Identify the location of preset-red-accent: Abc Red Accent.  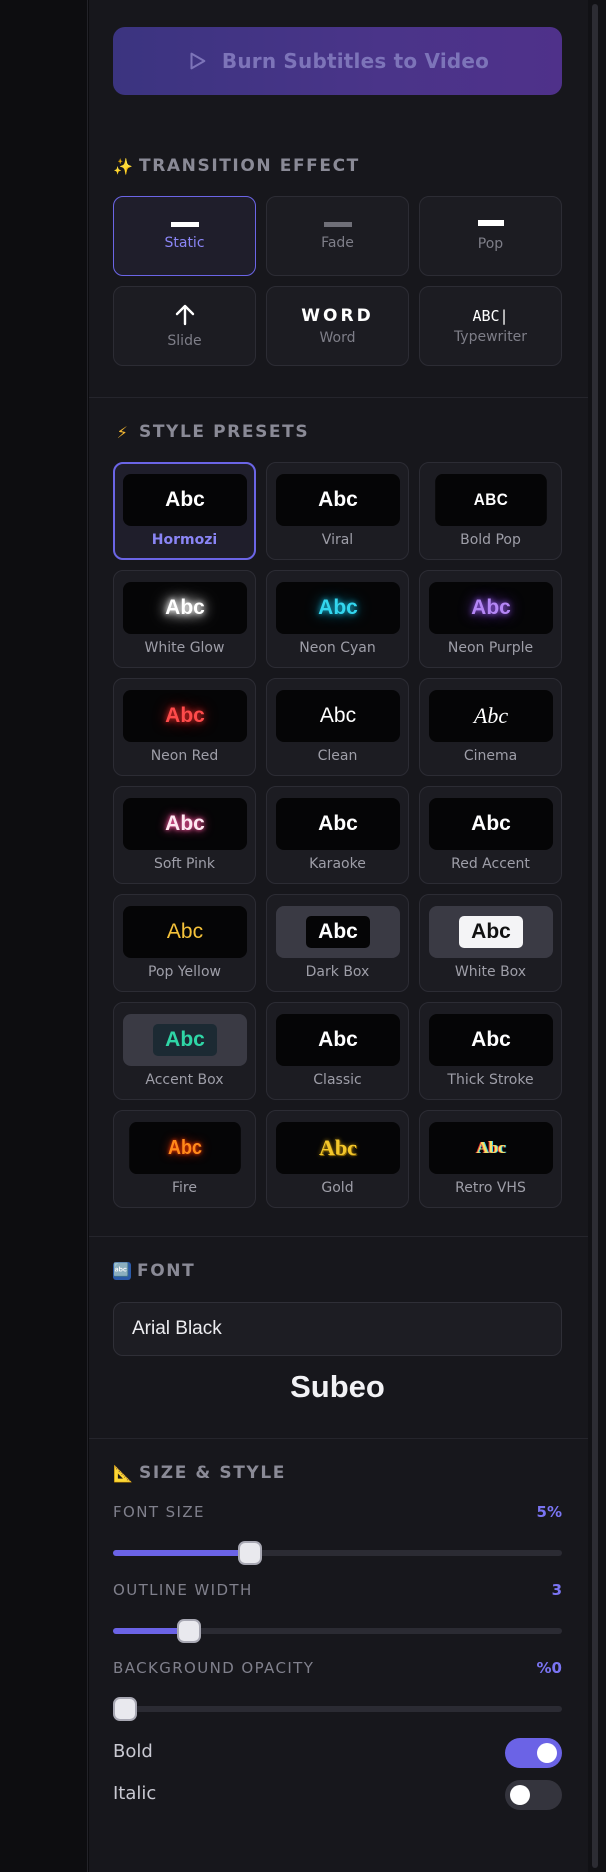
(490, 835).